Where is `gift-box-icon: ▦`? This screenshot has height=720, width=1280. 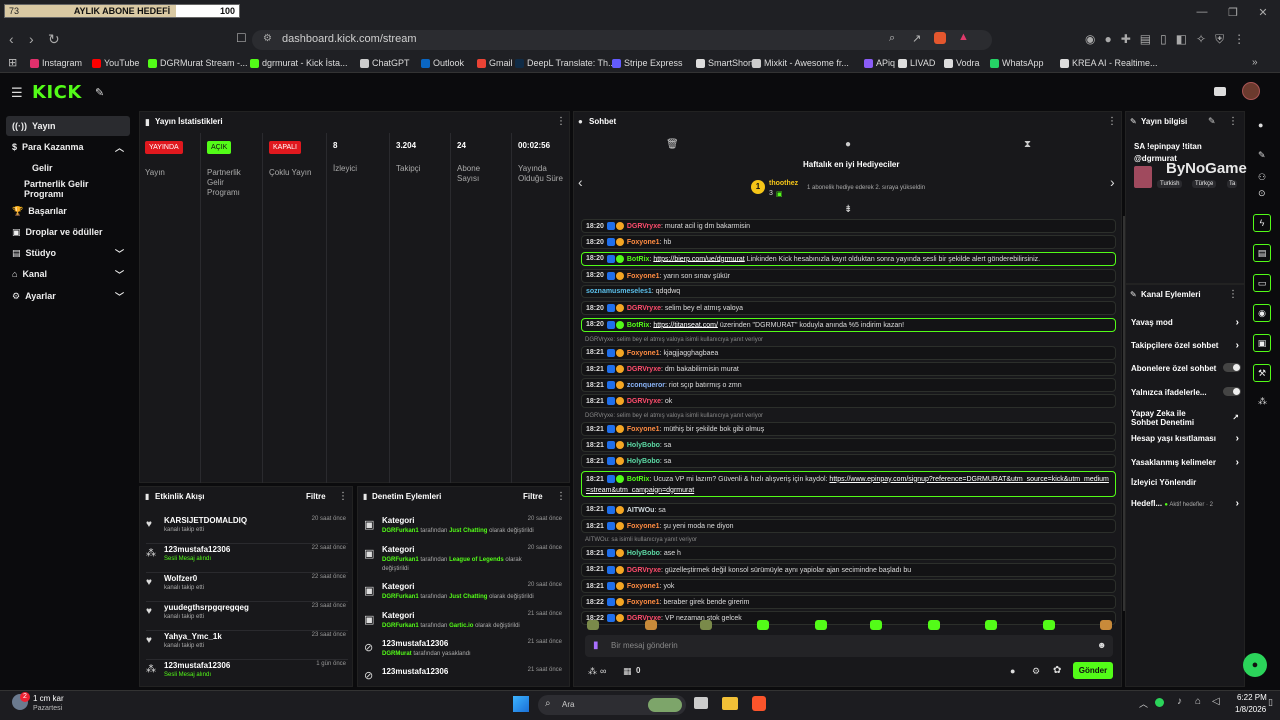 gift-box-icon: ▦ is located at coordinates (627, 671).